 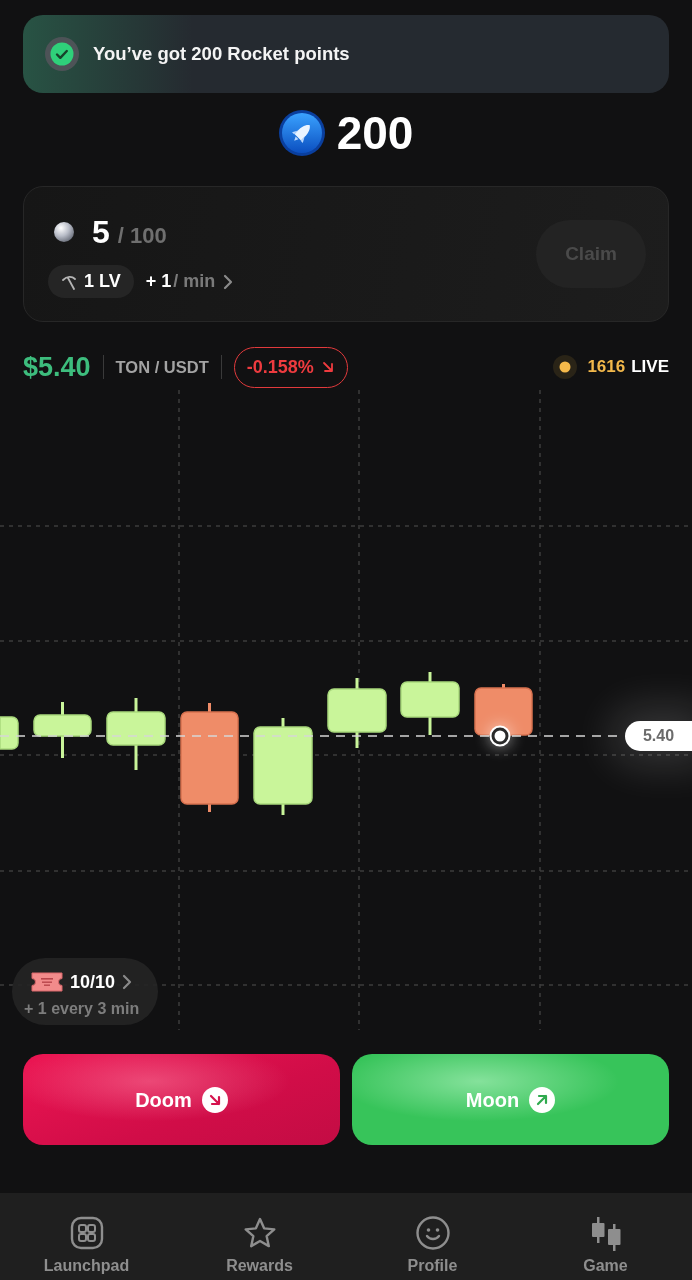 What do you see at coordinates (142, 235) in the screenshot?
I see `mining-capacity: / 100` at bounding box center [142, 235].